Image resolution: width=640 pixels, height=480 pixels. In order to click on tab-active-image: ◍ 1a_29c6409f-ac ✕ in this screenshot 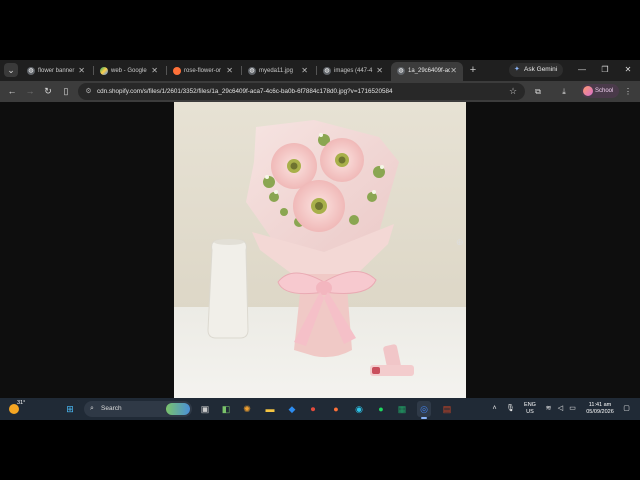, I will do `click(427, 71)`.